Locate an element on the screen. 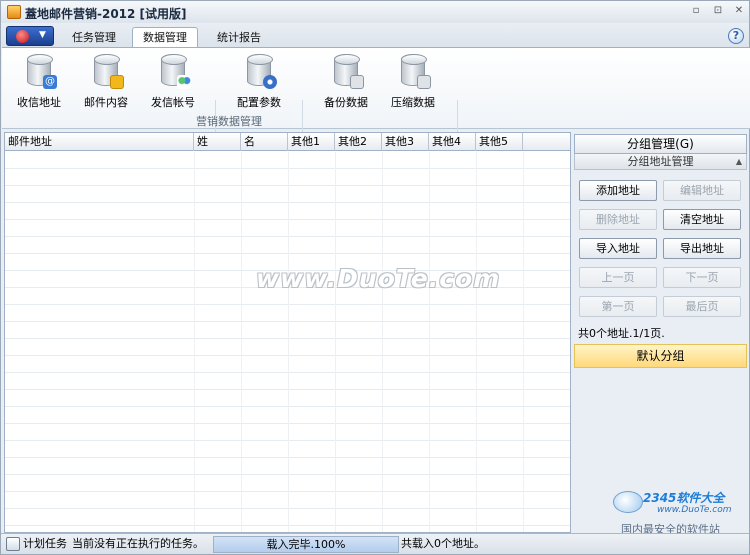 This screenshot has height=555, width=750. users-icon is located at coordinates (184, 82).